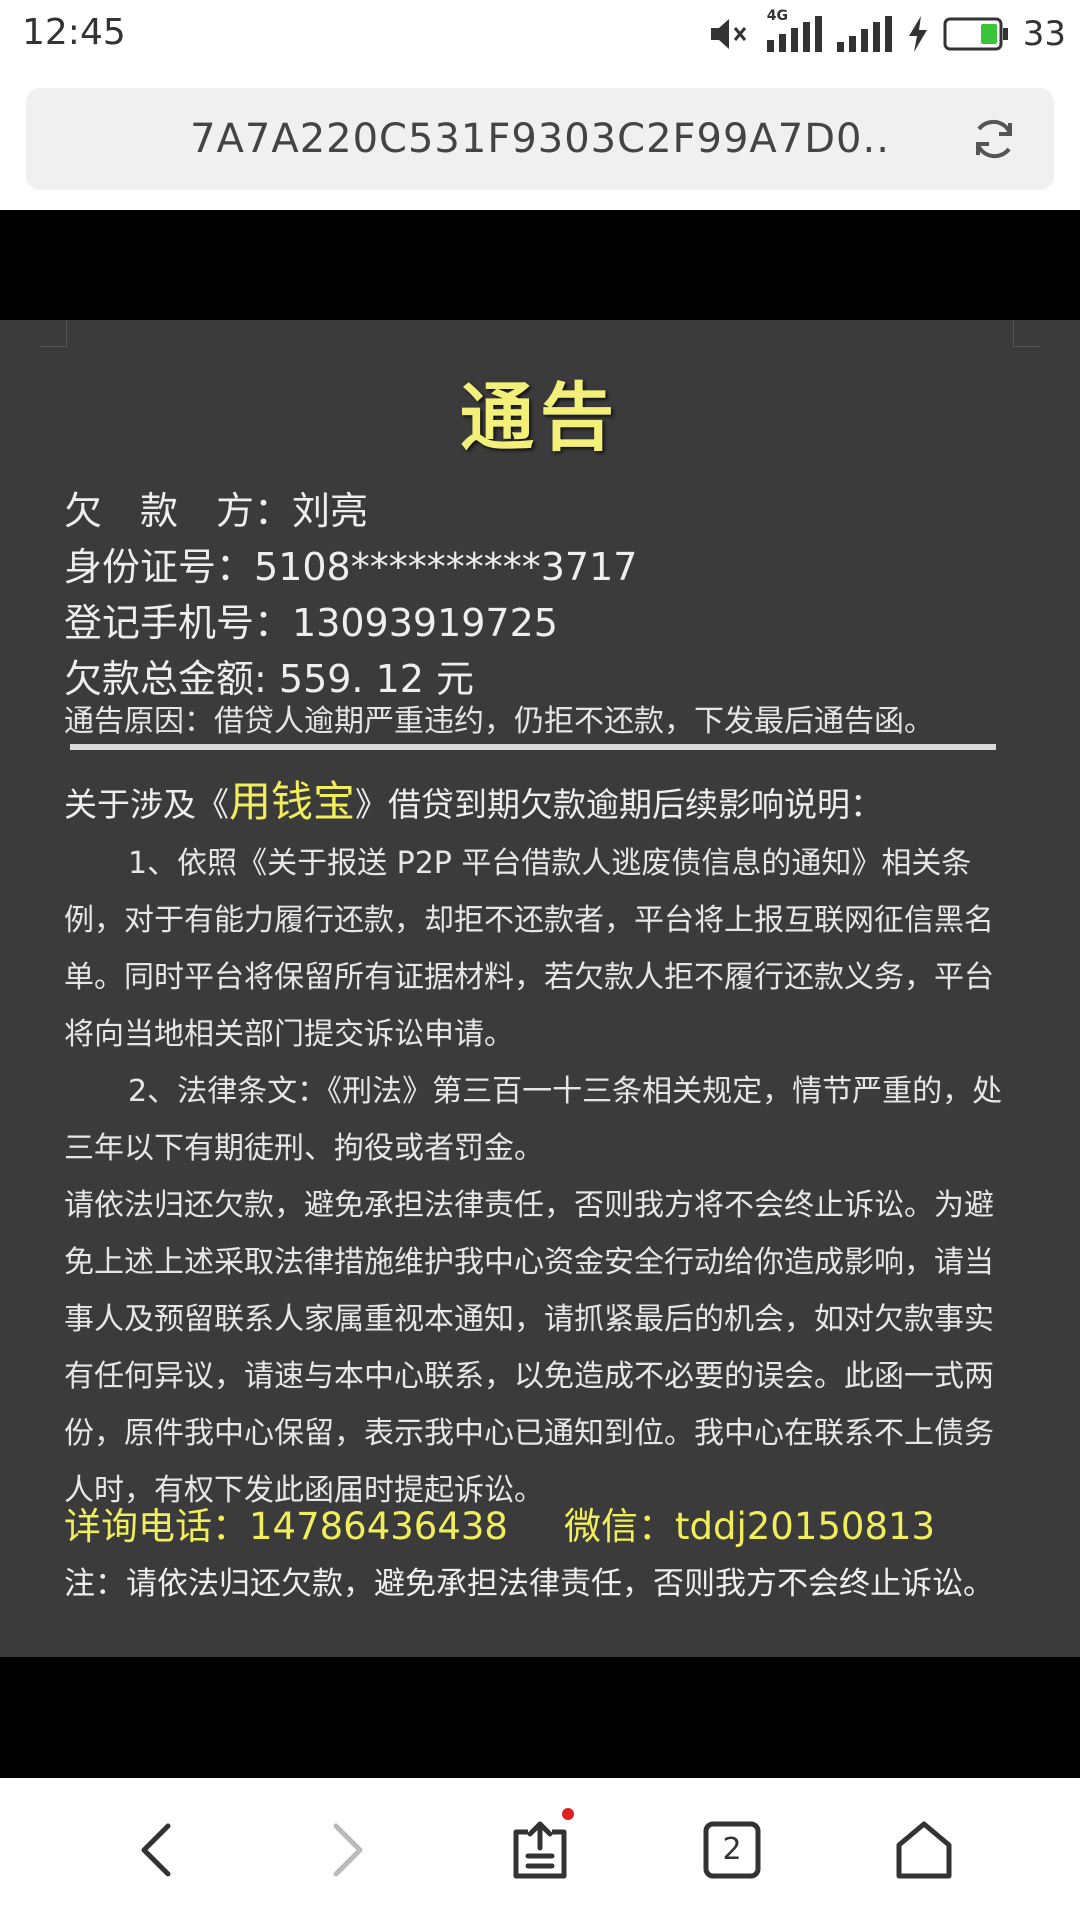 The image size is (1080, 1920). I want to click on status-bar: 12:45 4G 33, so click(540, 35).